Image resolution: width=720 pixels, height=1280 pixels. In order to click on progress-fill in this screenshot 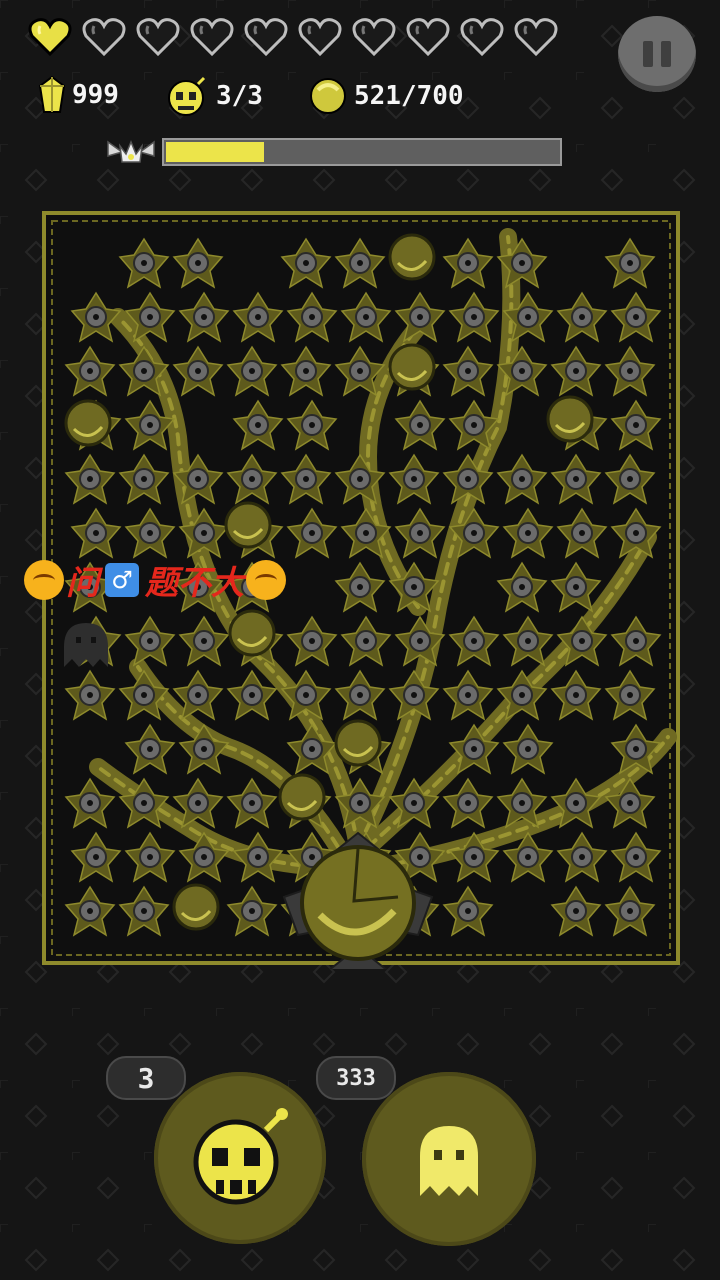, I will do `click(215, 152)`.